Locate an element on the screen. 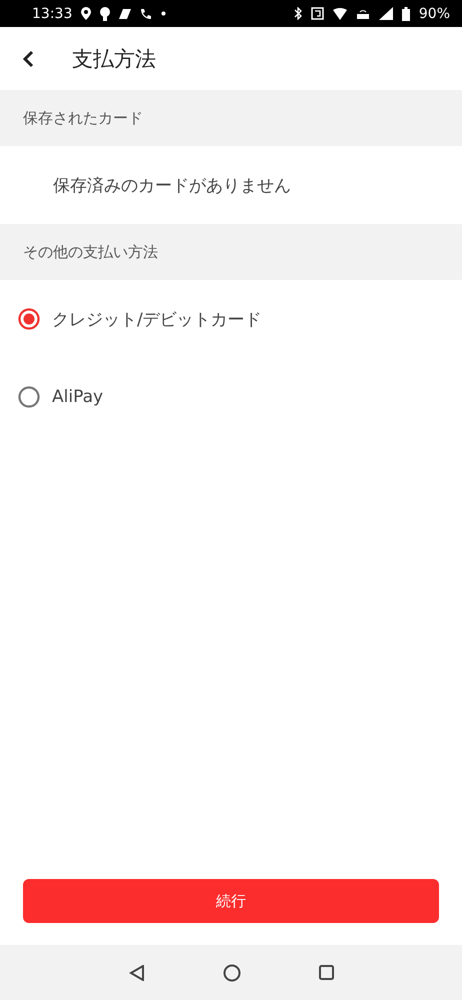 Image resolution: width=462 pixels, height=1000 pixels. clock: 13:33 is located at coordinates (52, 14).